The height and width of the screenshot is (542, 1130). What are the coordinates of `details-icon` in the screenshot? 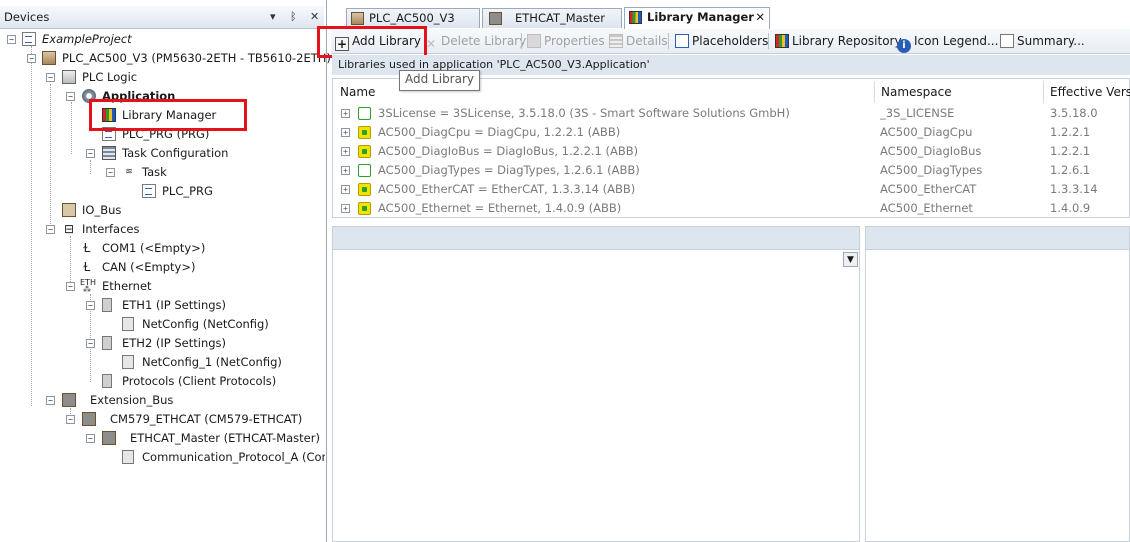 It's located at (616, 41).